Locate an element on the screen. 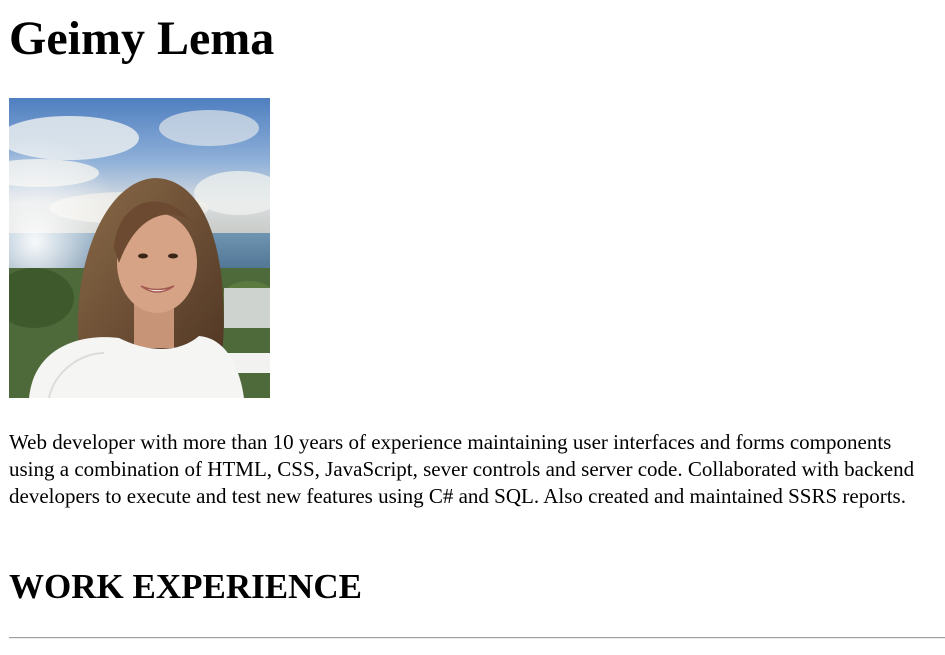 The height and width of the screenshot is (655, 945). section-divider is located at coordinates (477, 638).